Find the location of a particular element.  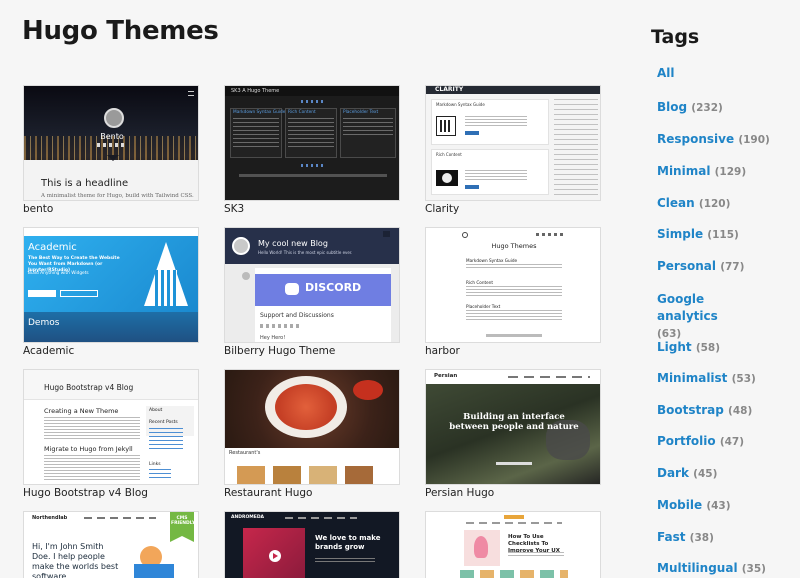

social-icons is located at coordinates (112, 145).